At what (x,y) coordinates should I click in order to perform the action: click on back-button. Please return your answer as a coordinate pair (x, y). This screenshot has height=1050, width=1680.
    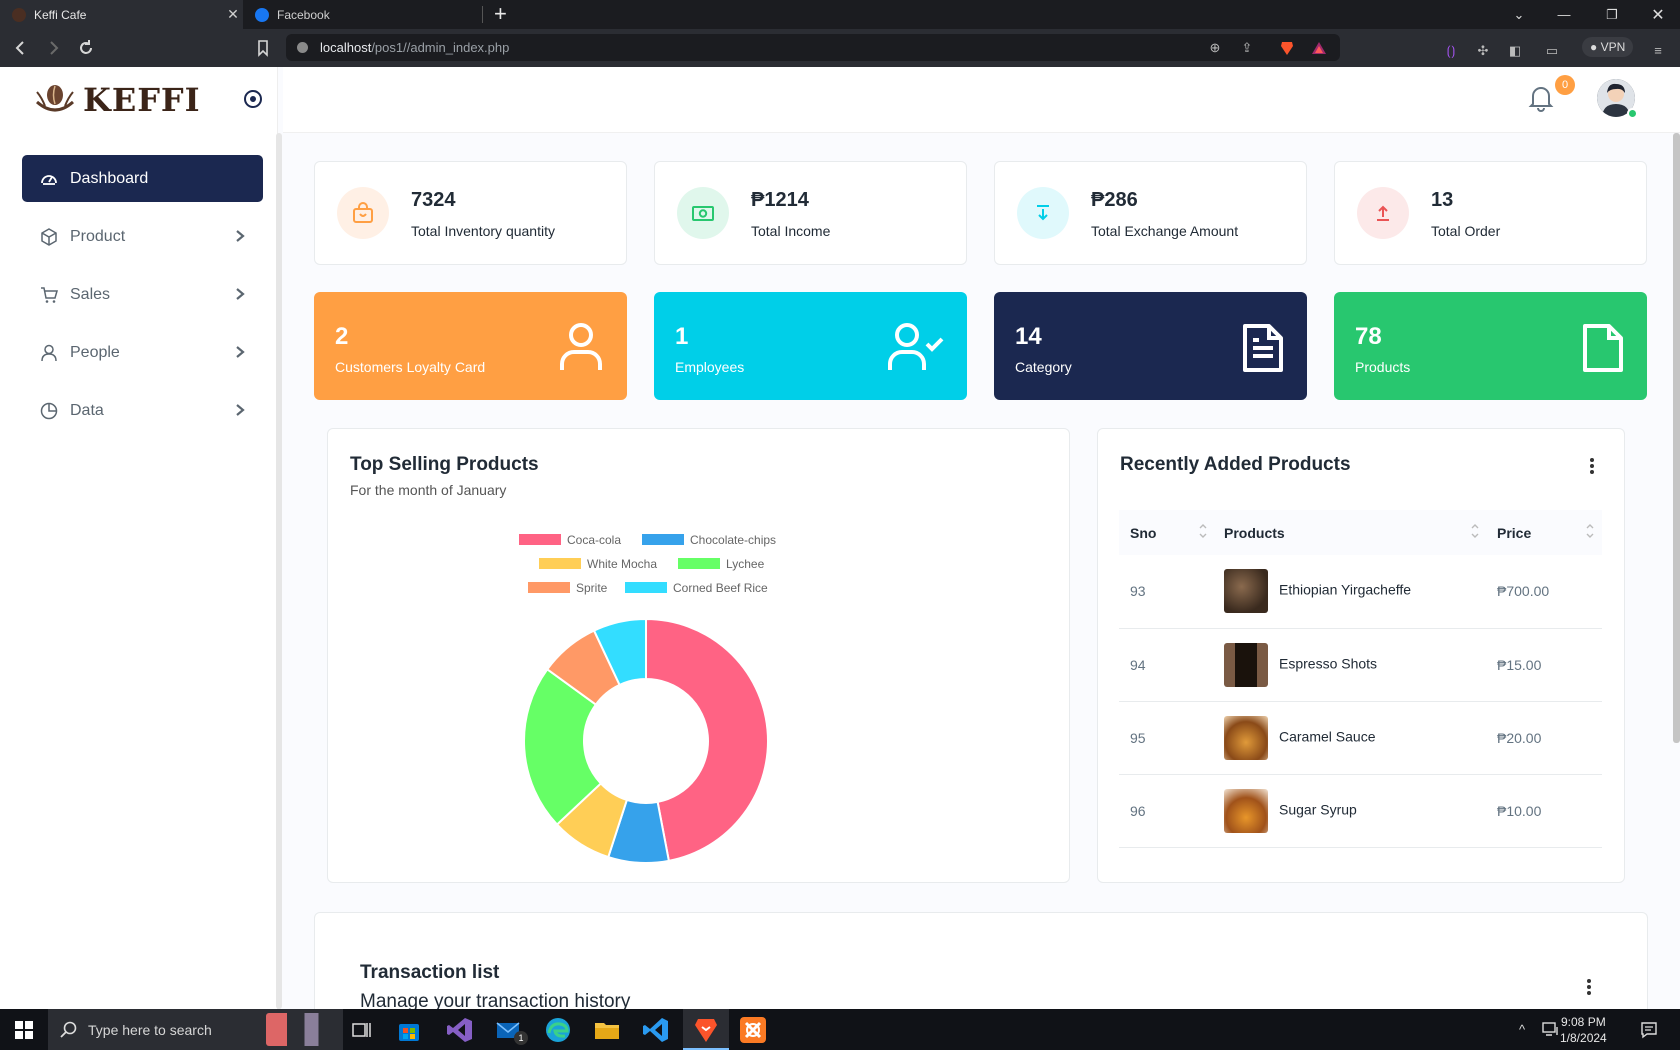
    Looking at the image, I should click on (21, 48).